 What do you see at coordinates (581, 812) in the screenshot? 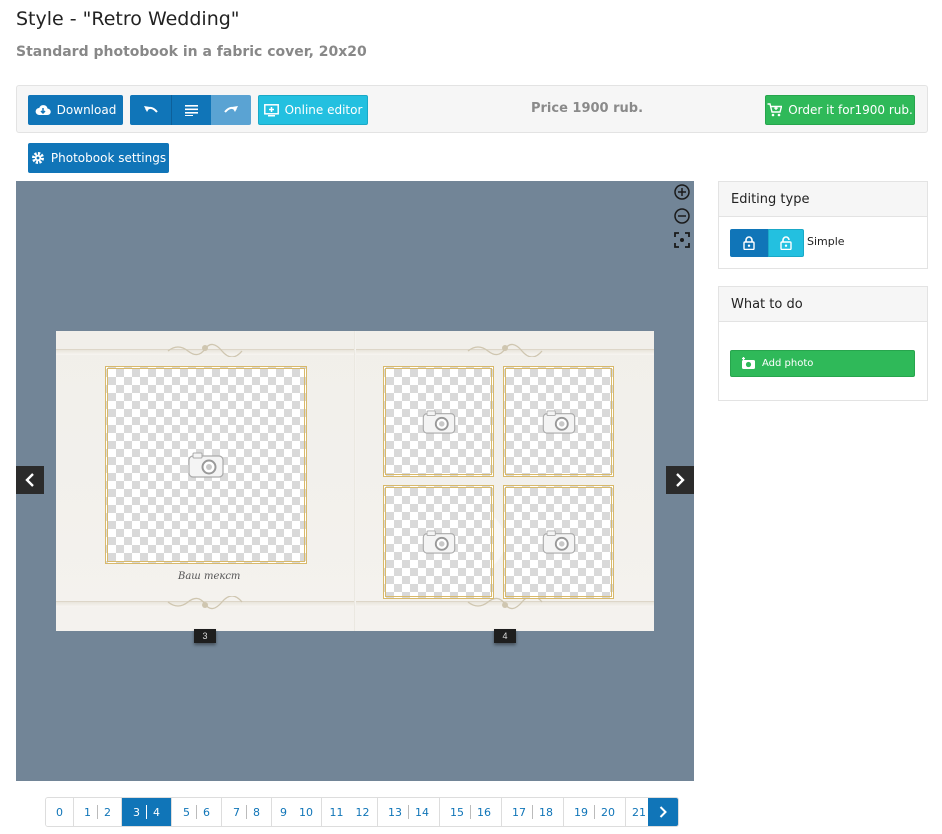
I see `pager-page-number: 19` at bounding box center [581, 812].